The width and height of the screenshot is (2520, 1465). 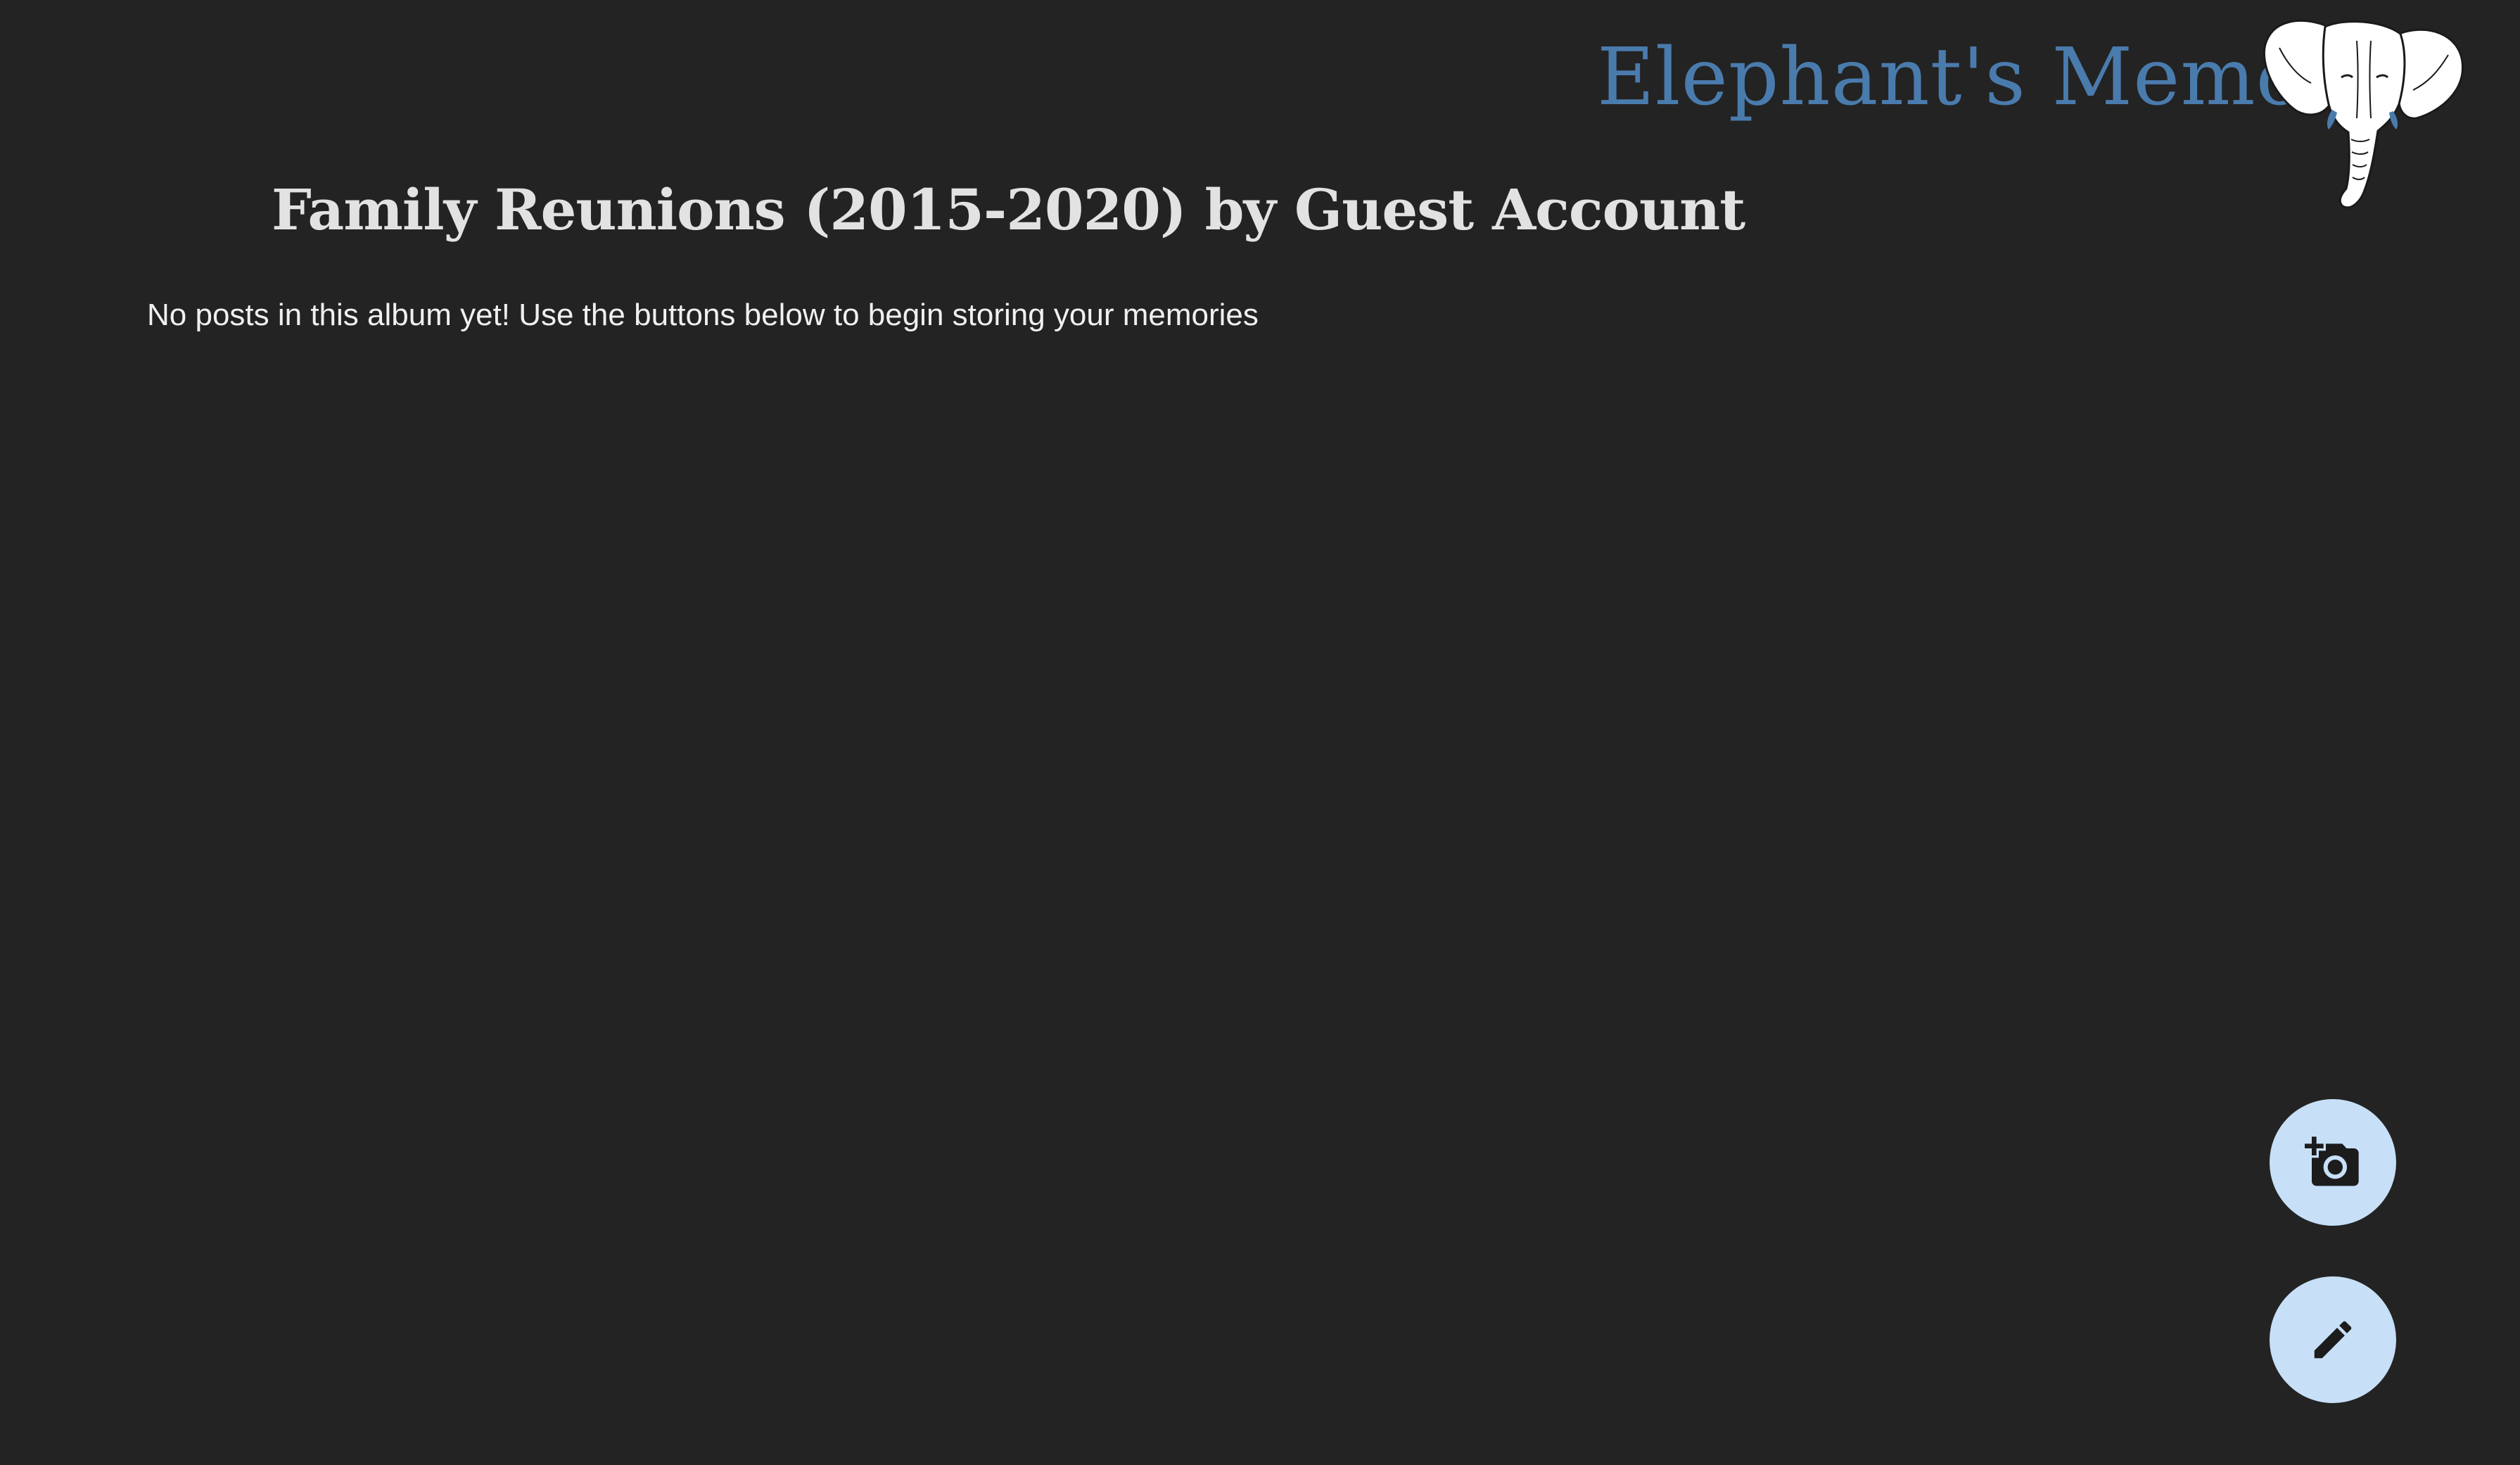 I want to click on elephant-logo-icon, so click(x=2364, y=115).